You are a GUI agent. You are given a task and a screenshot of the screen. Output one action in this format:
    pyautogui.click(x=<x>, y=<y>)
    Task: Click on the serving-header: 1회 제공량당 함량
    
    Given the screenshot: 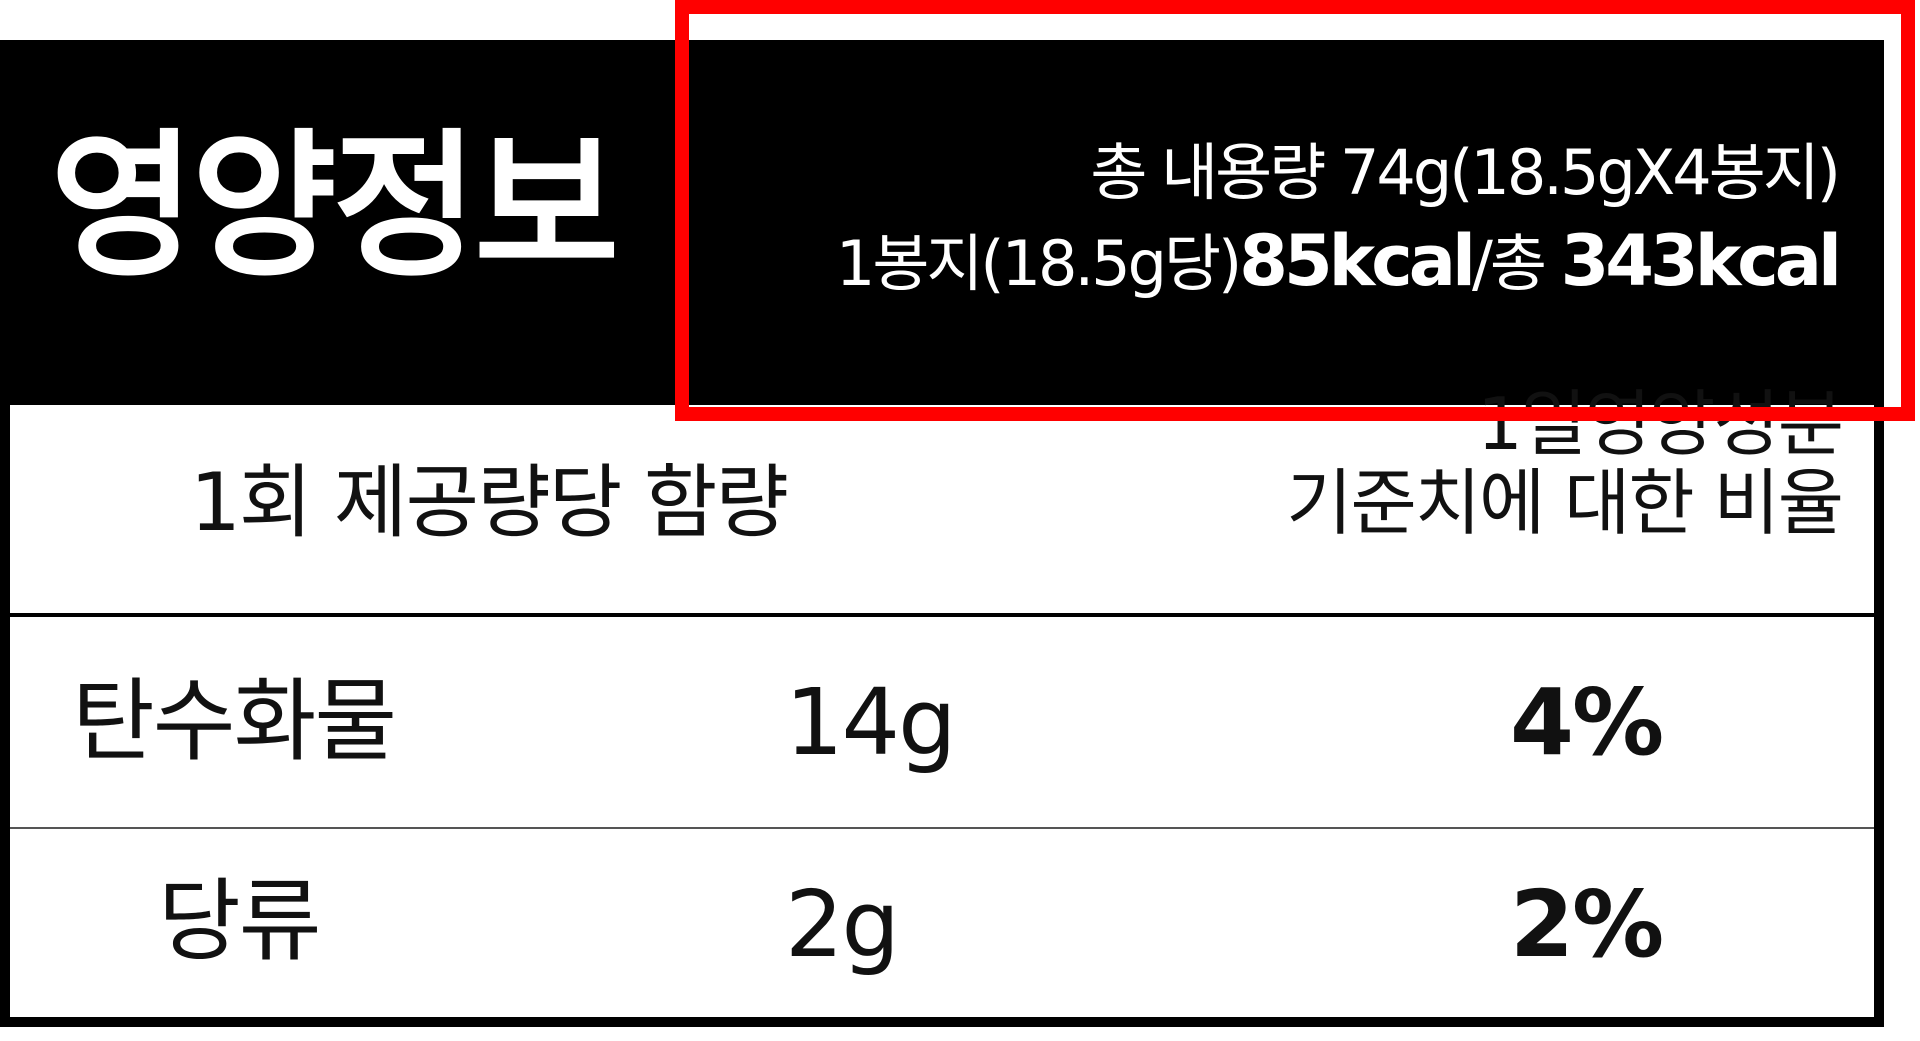 What is the action you would take?
    pyautogui.click(x=489, y=502)
    